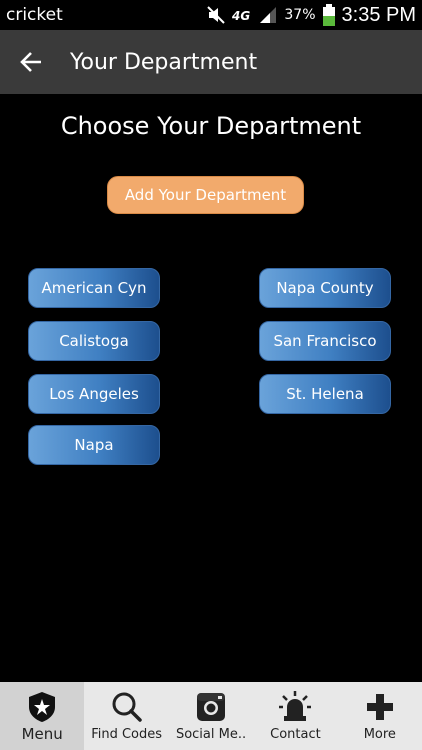 This screenshot has width=422, height=750. Describe the element at coordinates (216, 15) in the screenshot. I see `mute-icon` at that location.